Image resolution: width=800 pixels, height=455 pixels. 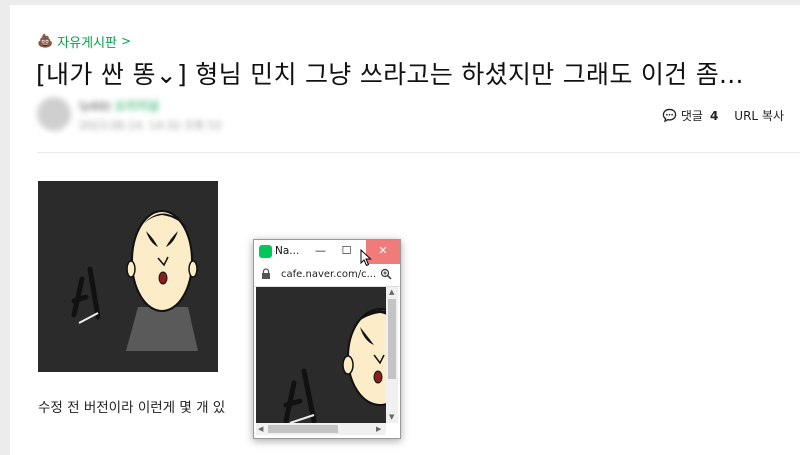 What do you see at coordinates (320, 252) in the screenshot?
I see `minimize-button: —` at bounding box center [320, 252].